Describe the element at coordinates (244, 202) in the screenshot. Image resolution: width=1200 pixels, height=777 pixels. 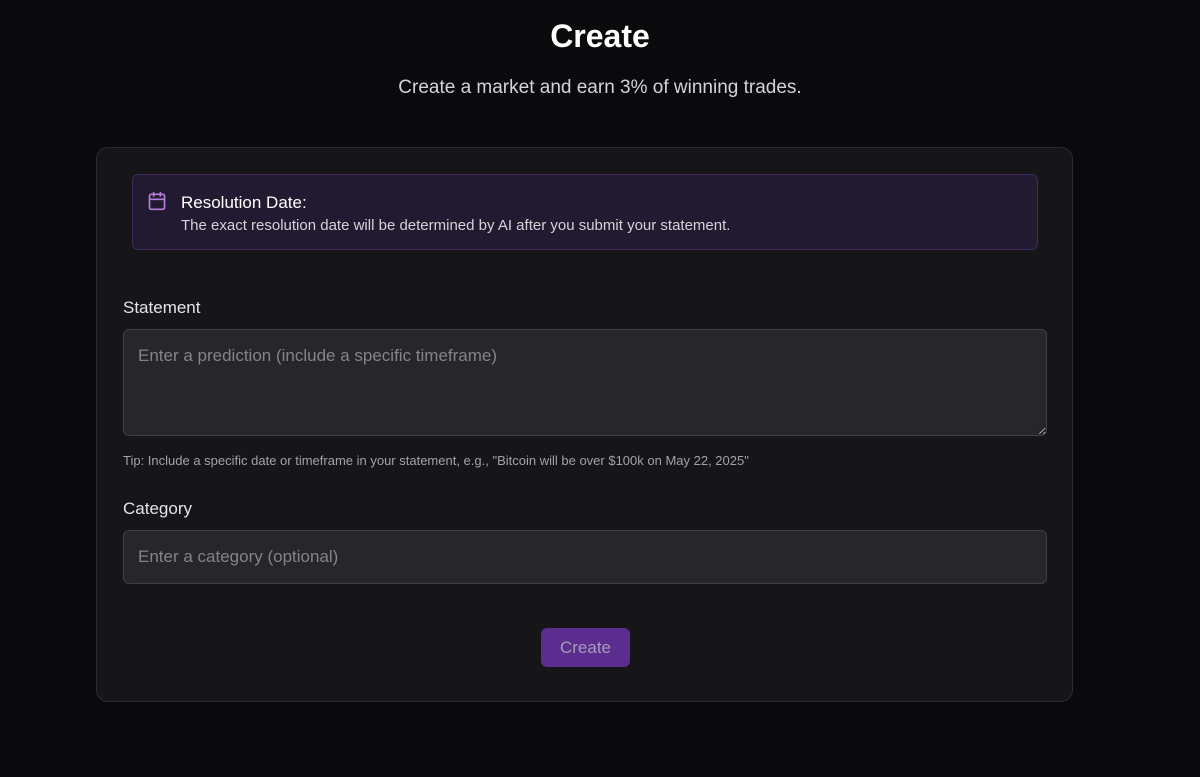
I see `notice-title: Resolution Date:` at that location.